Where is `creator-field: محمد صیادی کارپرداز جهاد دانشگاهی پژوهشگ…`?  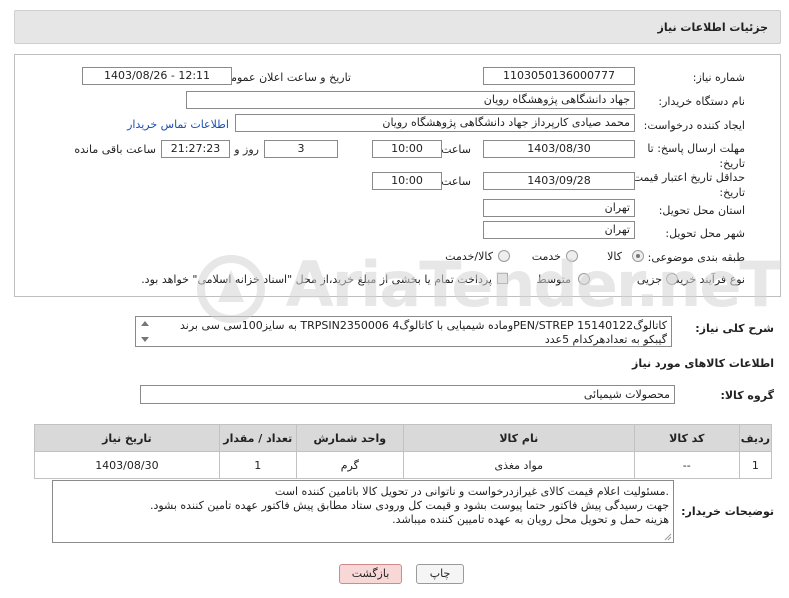 creator-field: محمد صیادی کارپرداز جهاد دانشگاهی پژوهشگ… is located at coordinates (435, 123).